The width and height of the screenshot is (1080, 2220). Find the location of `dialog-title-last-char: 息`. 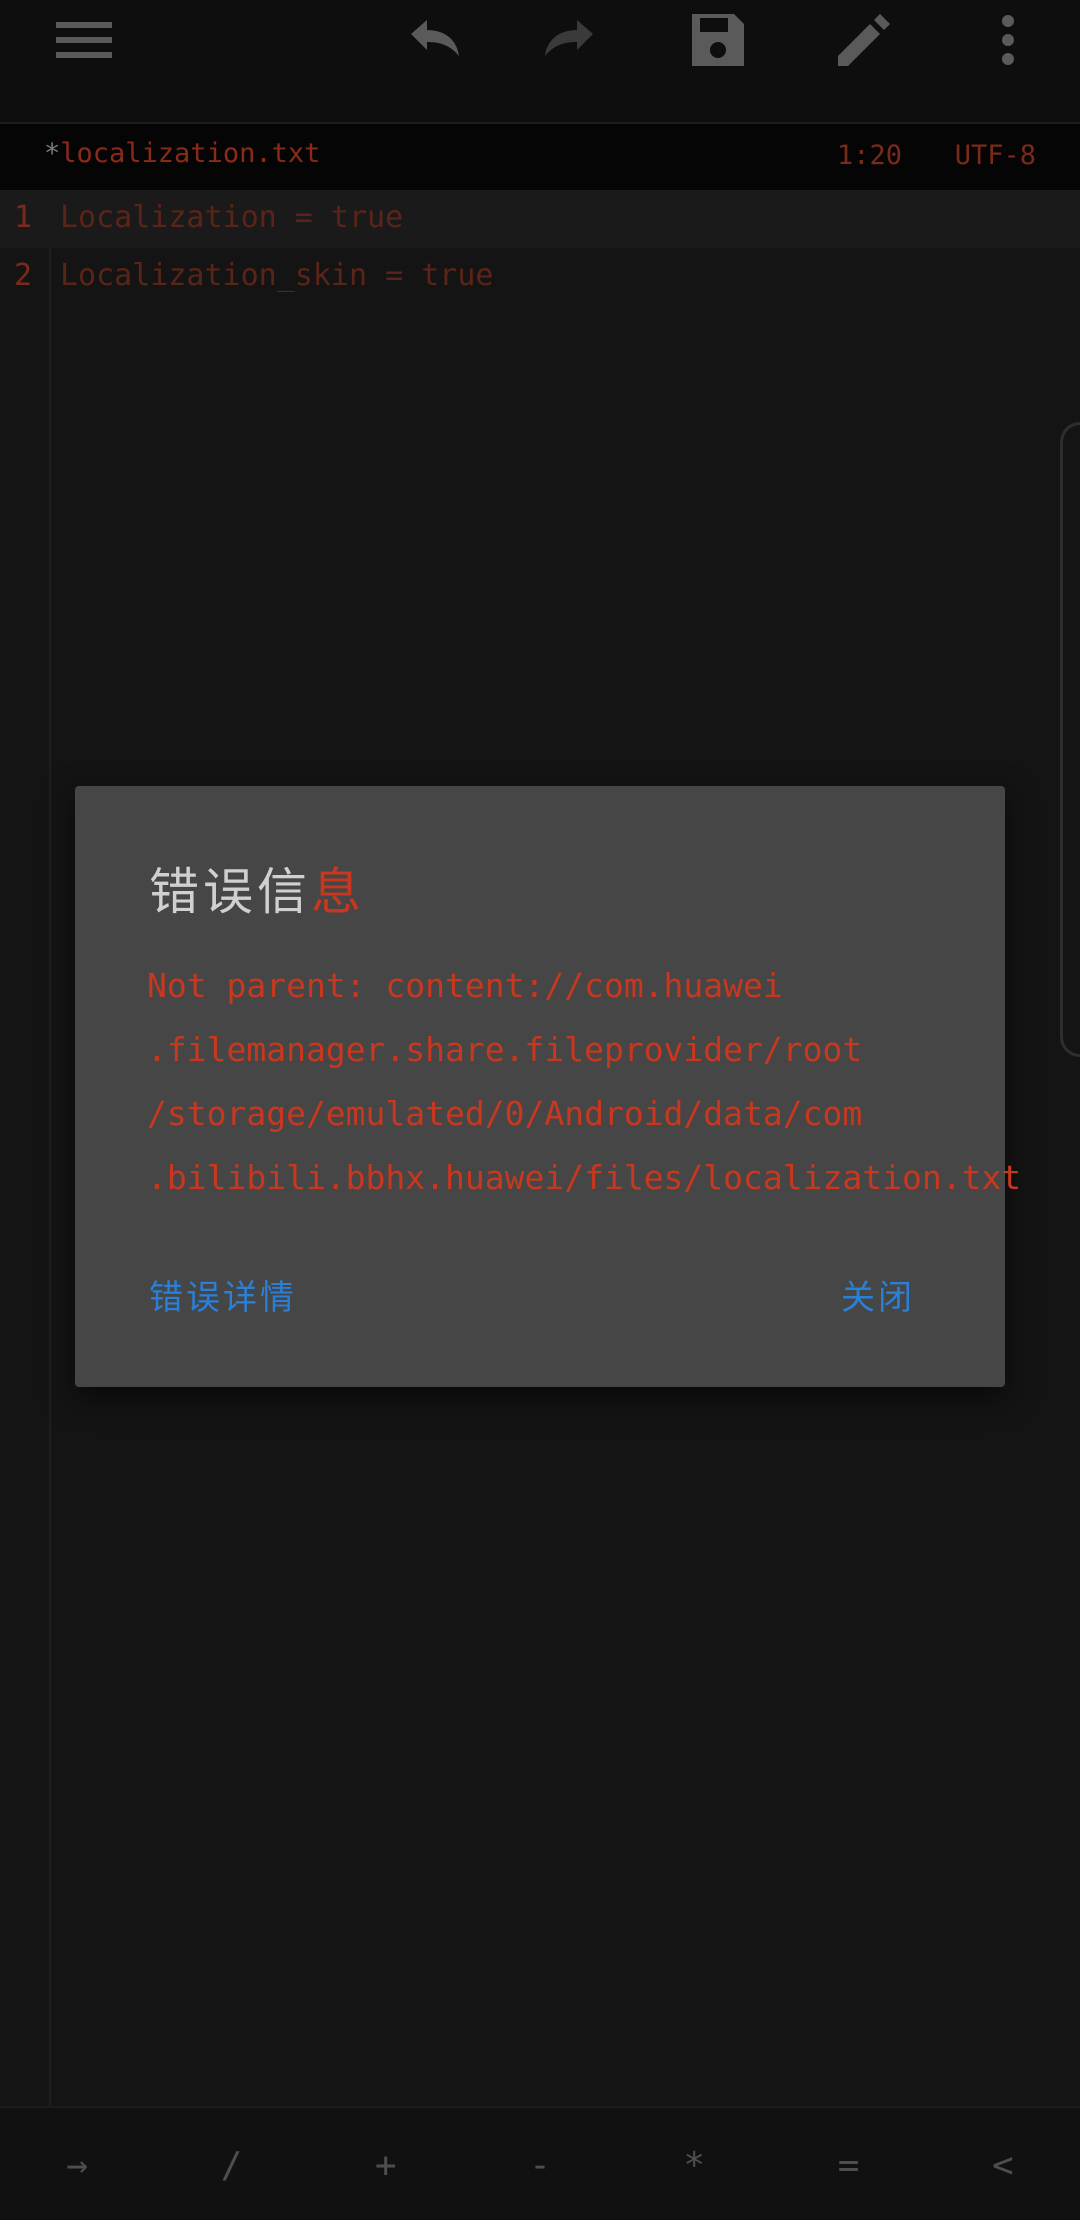

dialog-title-last-char: 息 is located at coordinates (338, 892).